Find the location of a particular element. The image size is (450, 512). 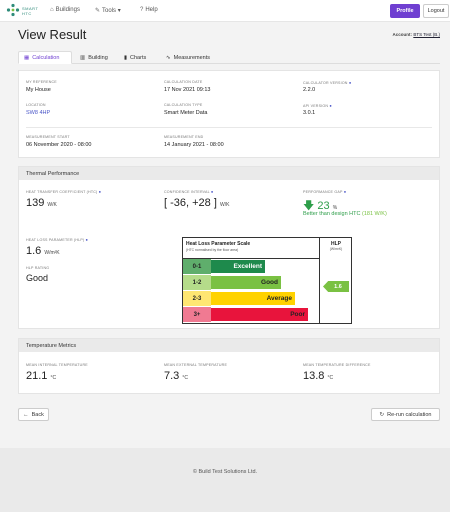

tab-charts-label: Charts is located at coordinates (138, 57).